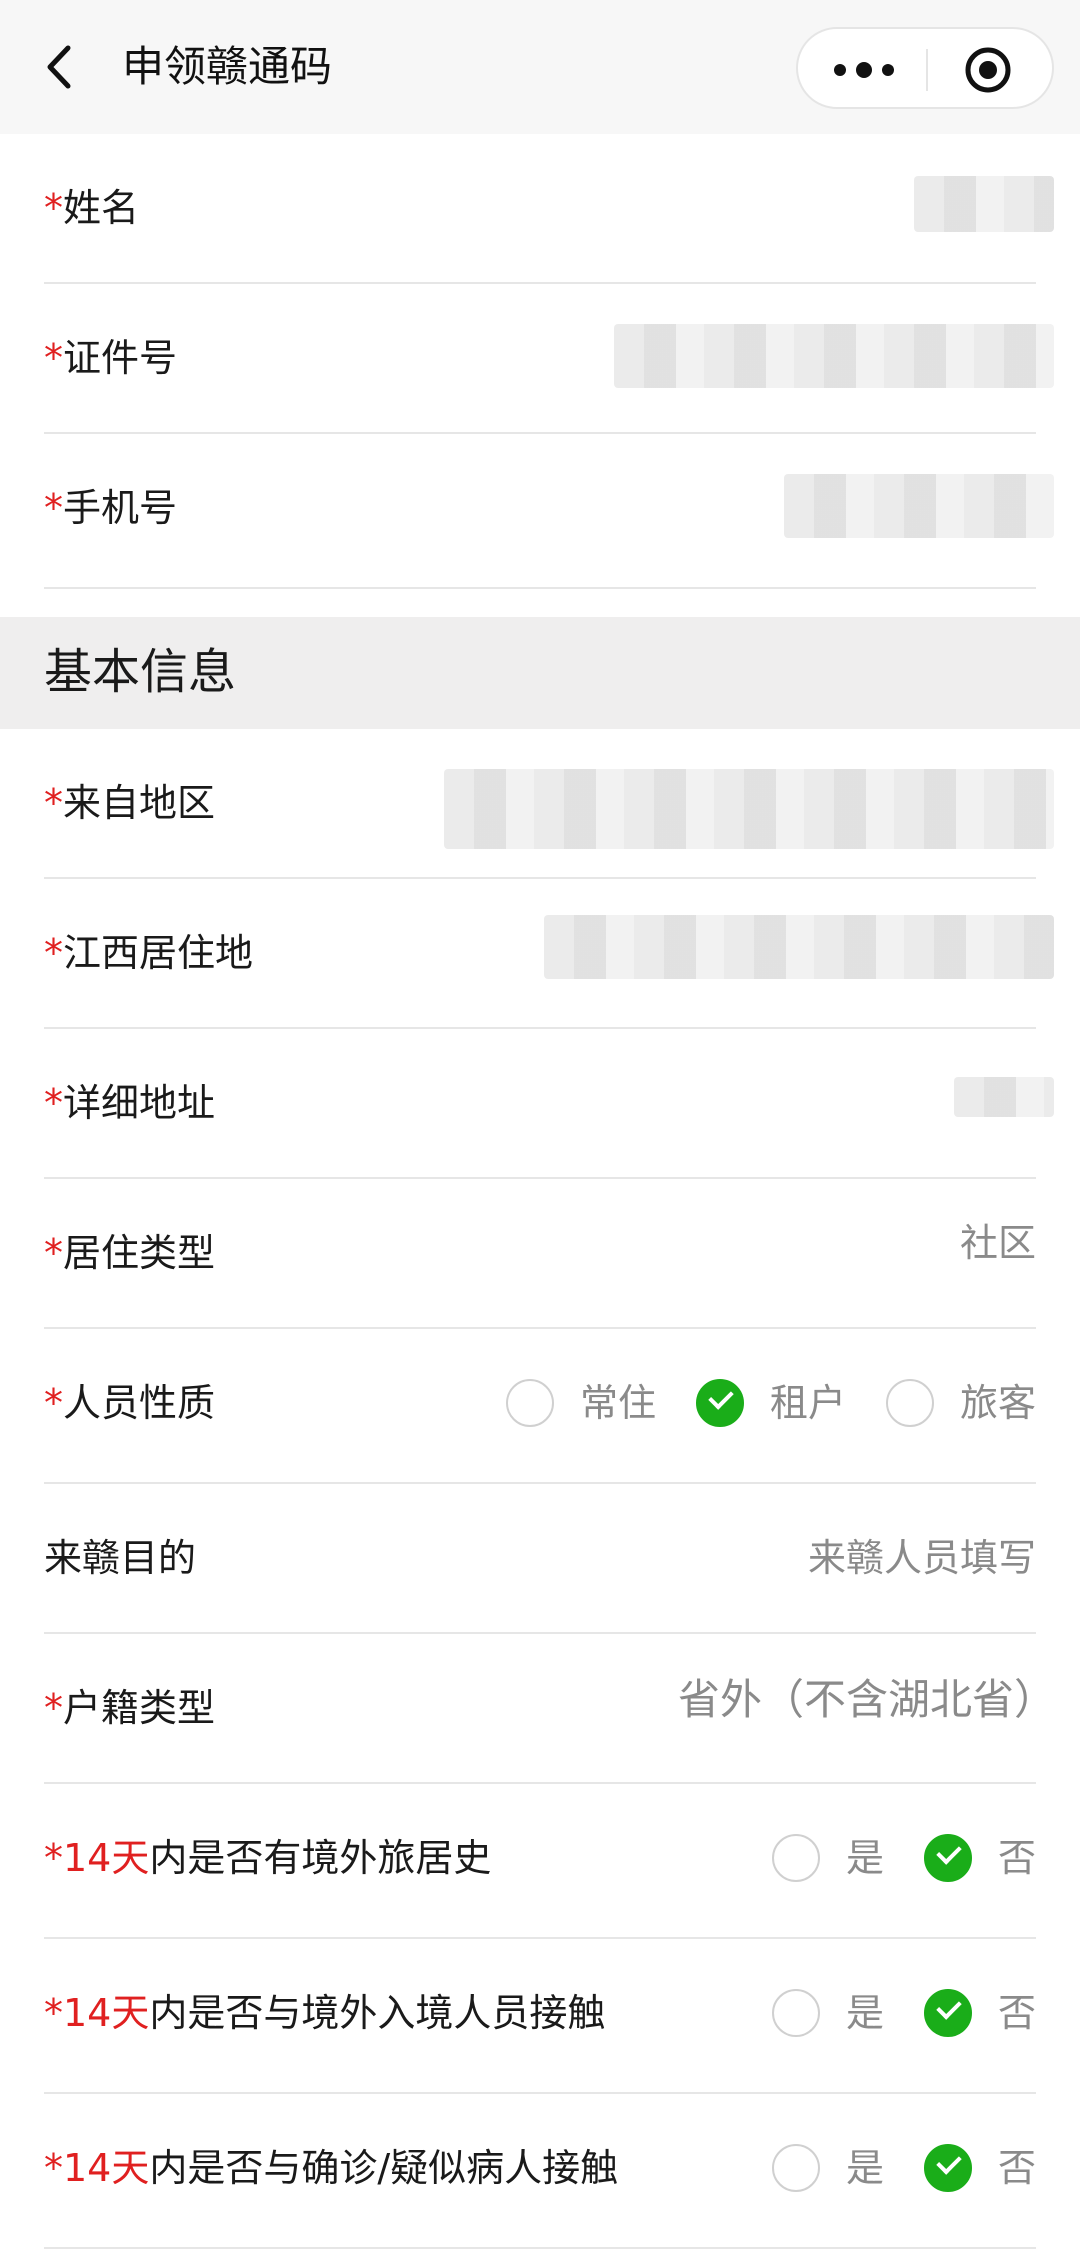 This screenshot has height=2264, width=1080. I want to click on residence-type-value: 社区, so click(997, 1243).